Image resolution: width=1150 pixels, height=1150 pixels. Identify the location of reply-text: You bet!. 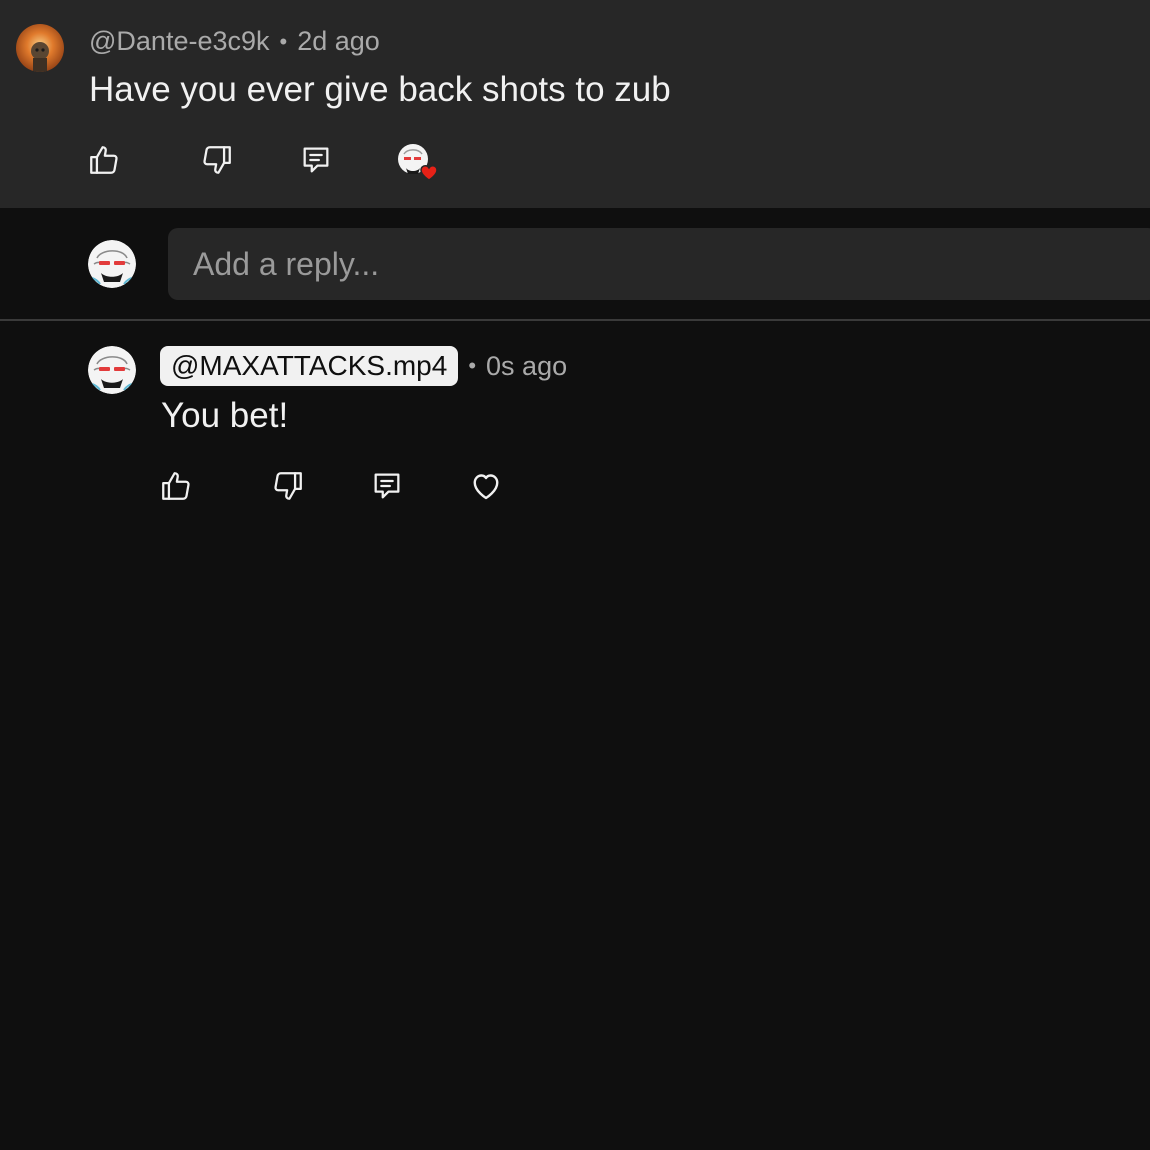
(225, 415).